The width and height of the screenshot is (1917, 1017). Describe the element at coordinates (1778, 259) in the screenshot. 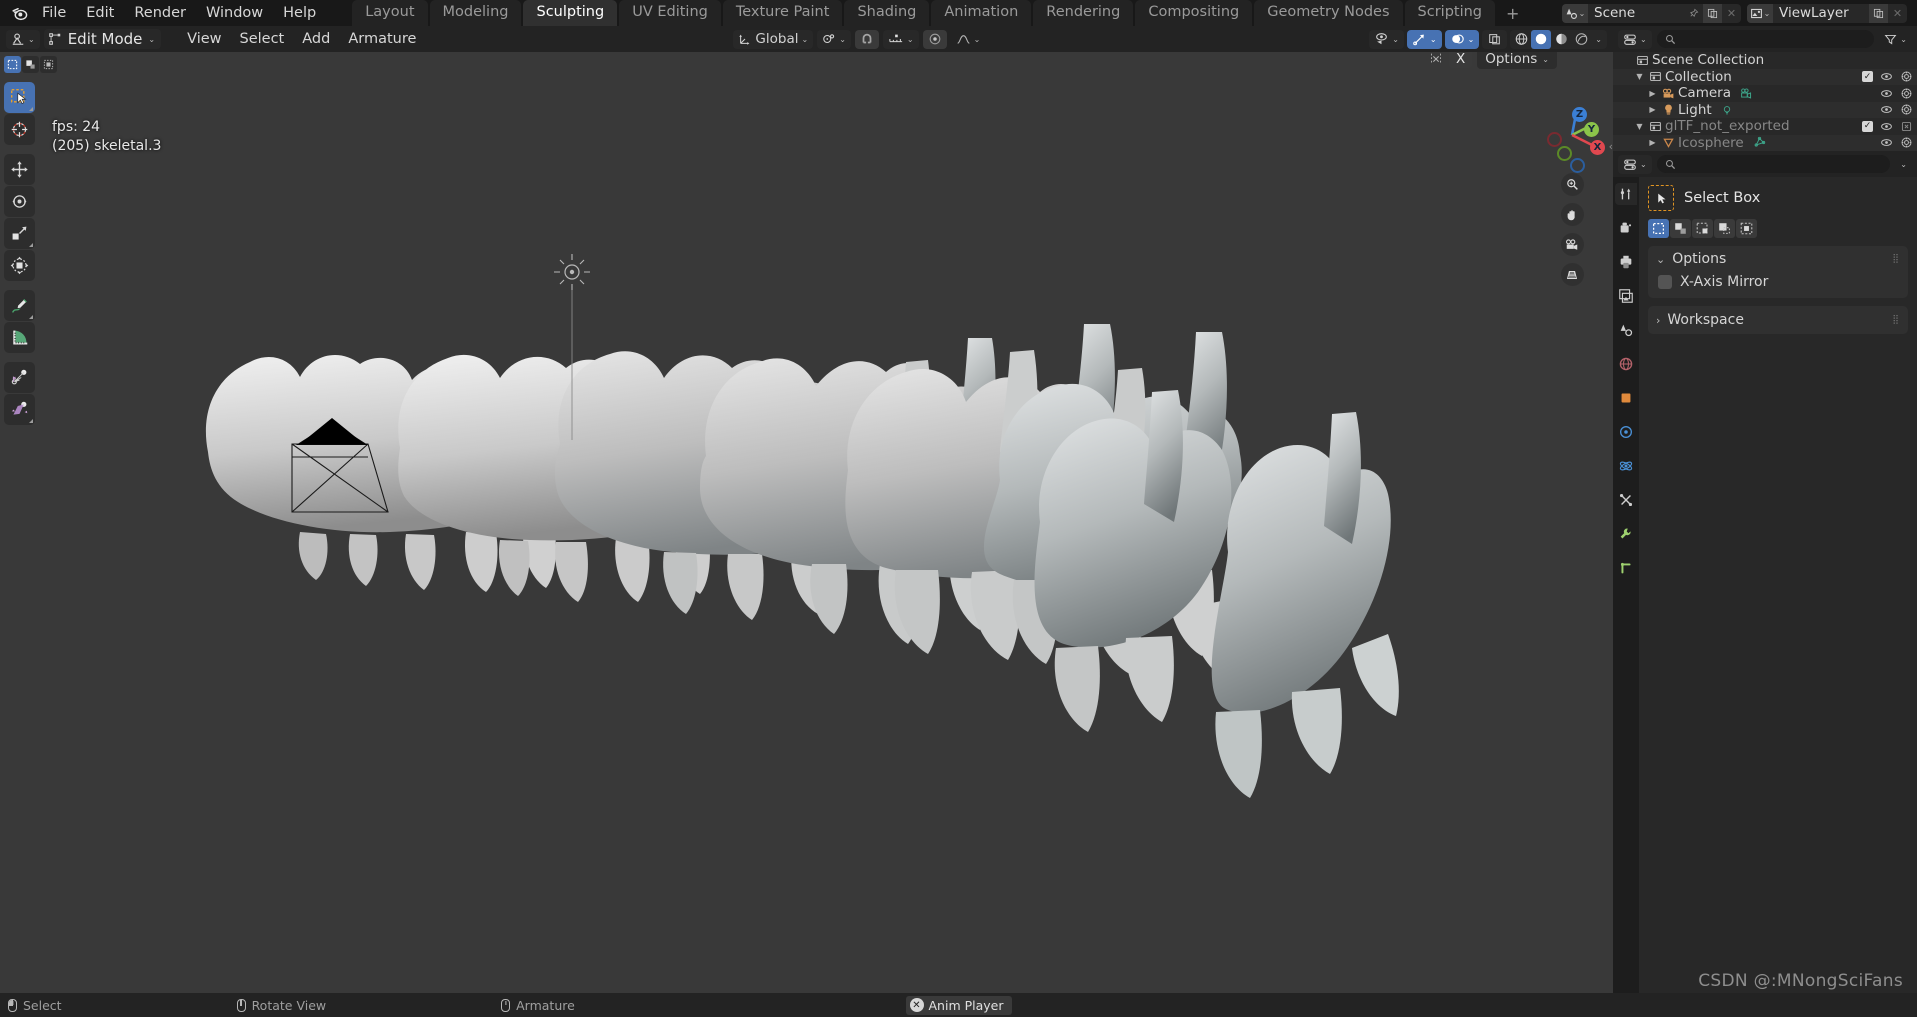

I see `options-panel-header: ⌄ Options ⣿` at that location.